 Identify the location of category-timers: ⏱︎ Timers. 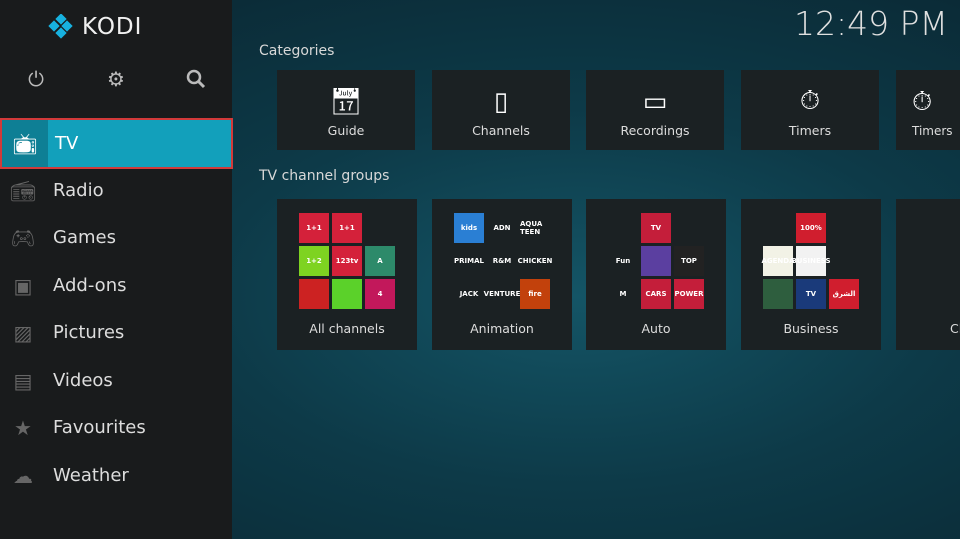
(810, 110).